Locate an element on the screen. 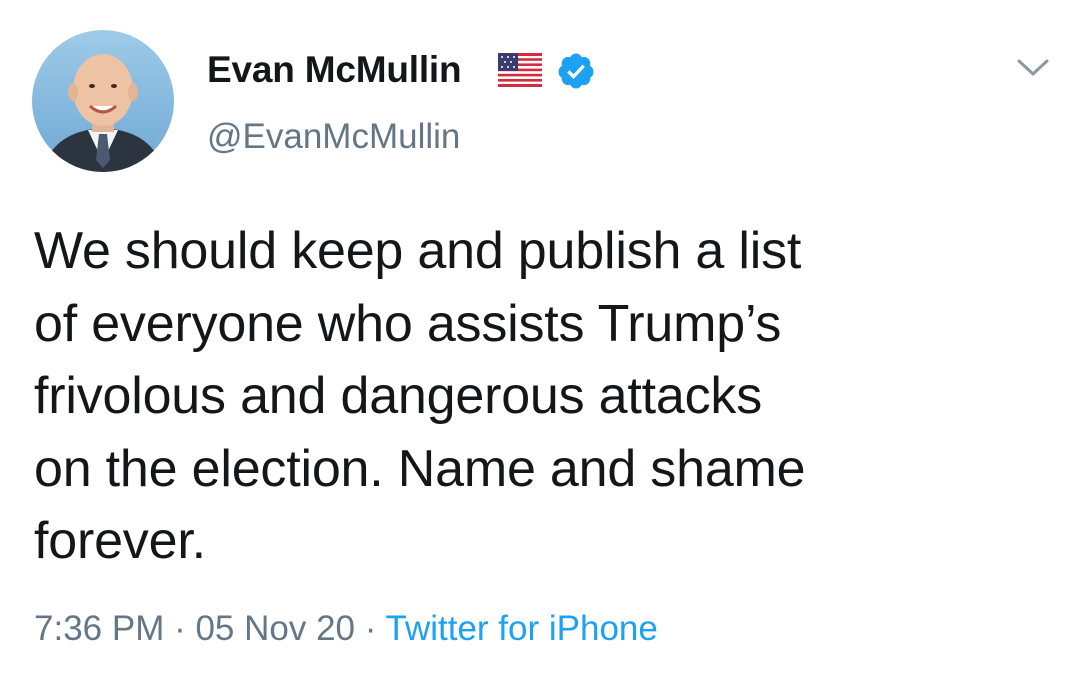 This screenshot has width=1080, height=689. author-avatar is located at coordinates (103, 101).